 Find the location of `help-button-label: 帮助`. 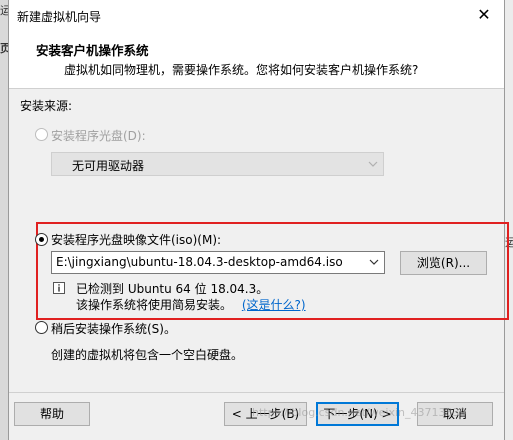

help-button-label: 帮助 is located at coordinates (51, 414).